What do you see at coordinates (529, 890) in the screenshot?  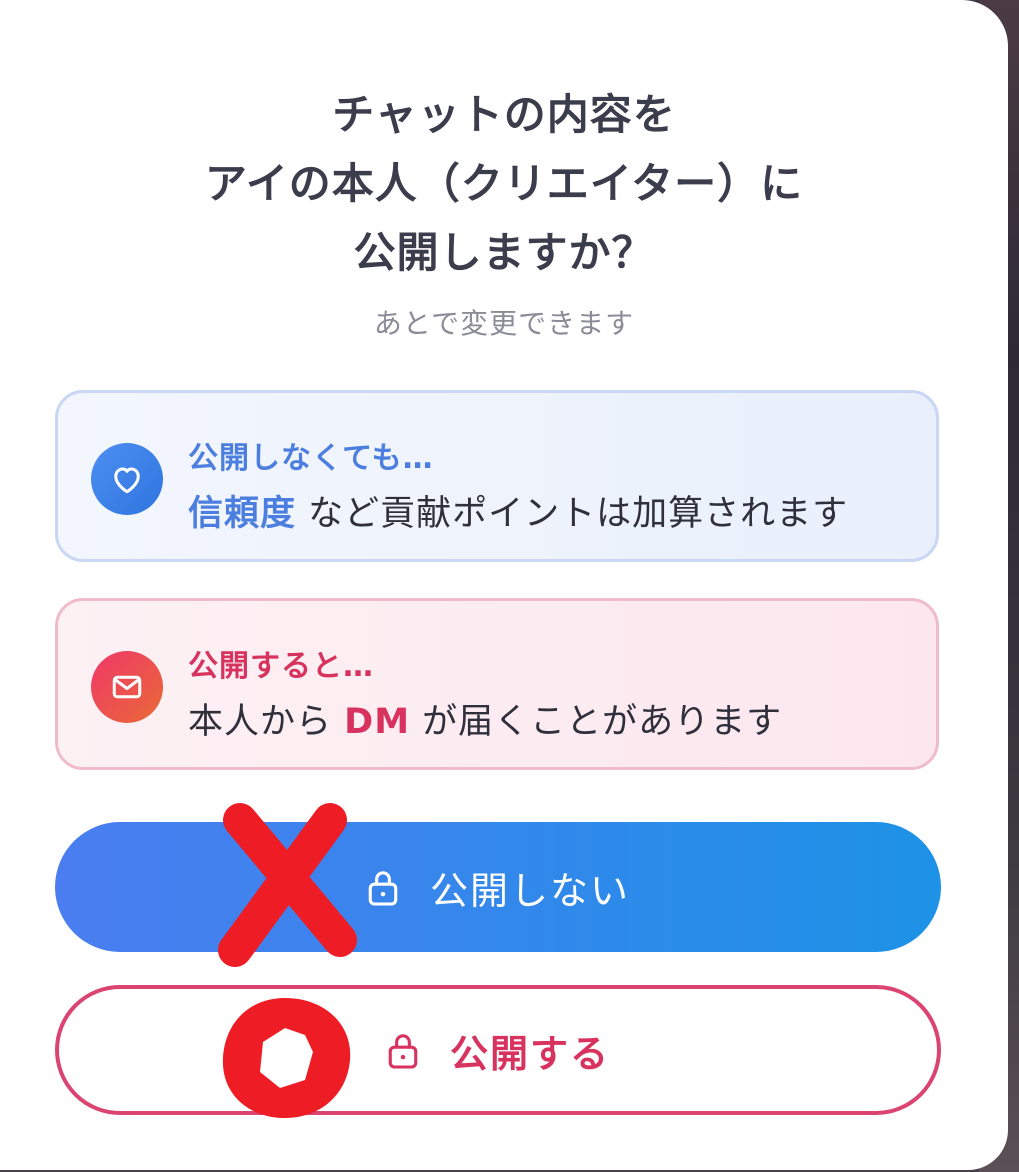 I see `keep-private-label: 公開しない` at bounding box center [529, 890].